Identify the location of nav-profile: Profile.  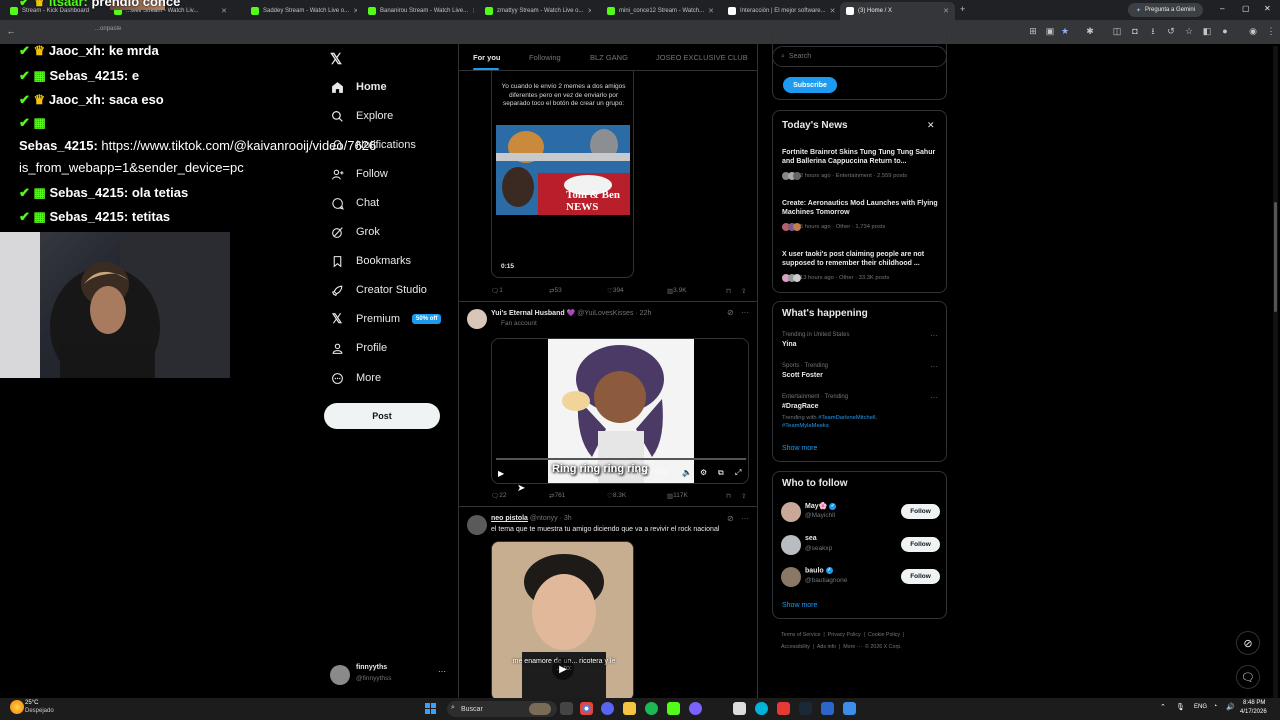
(358, 348).